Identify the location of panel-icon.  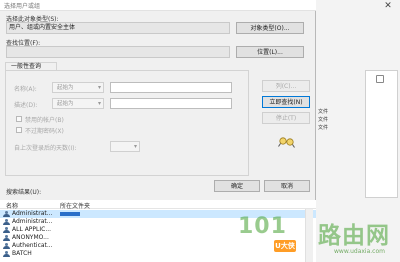
(380, 79).